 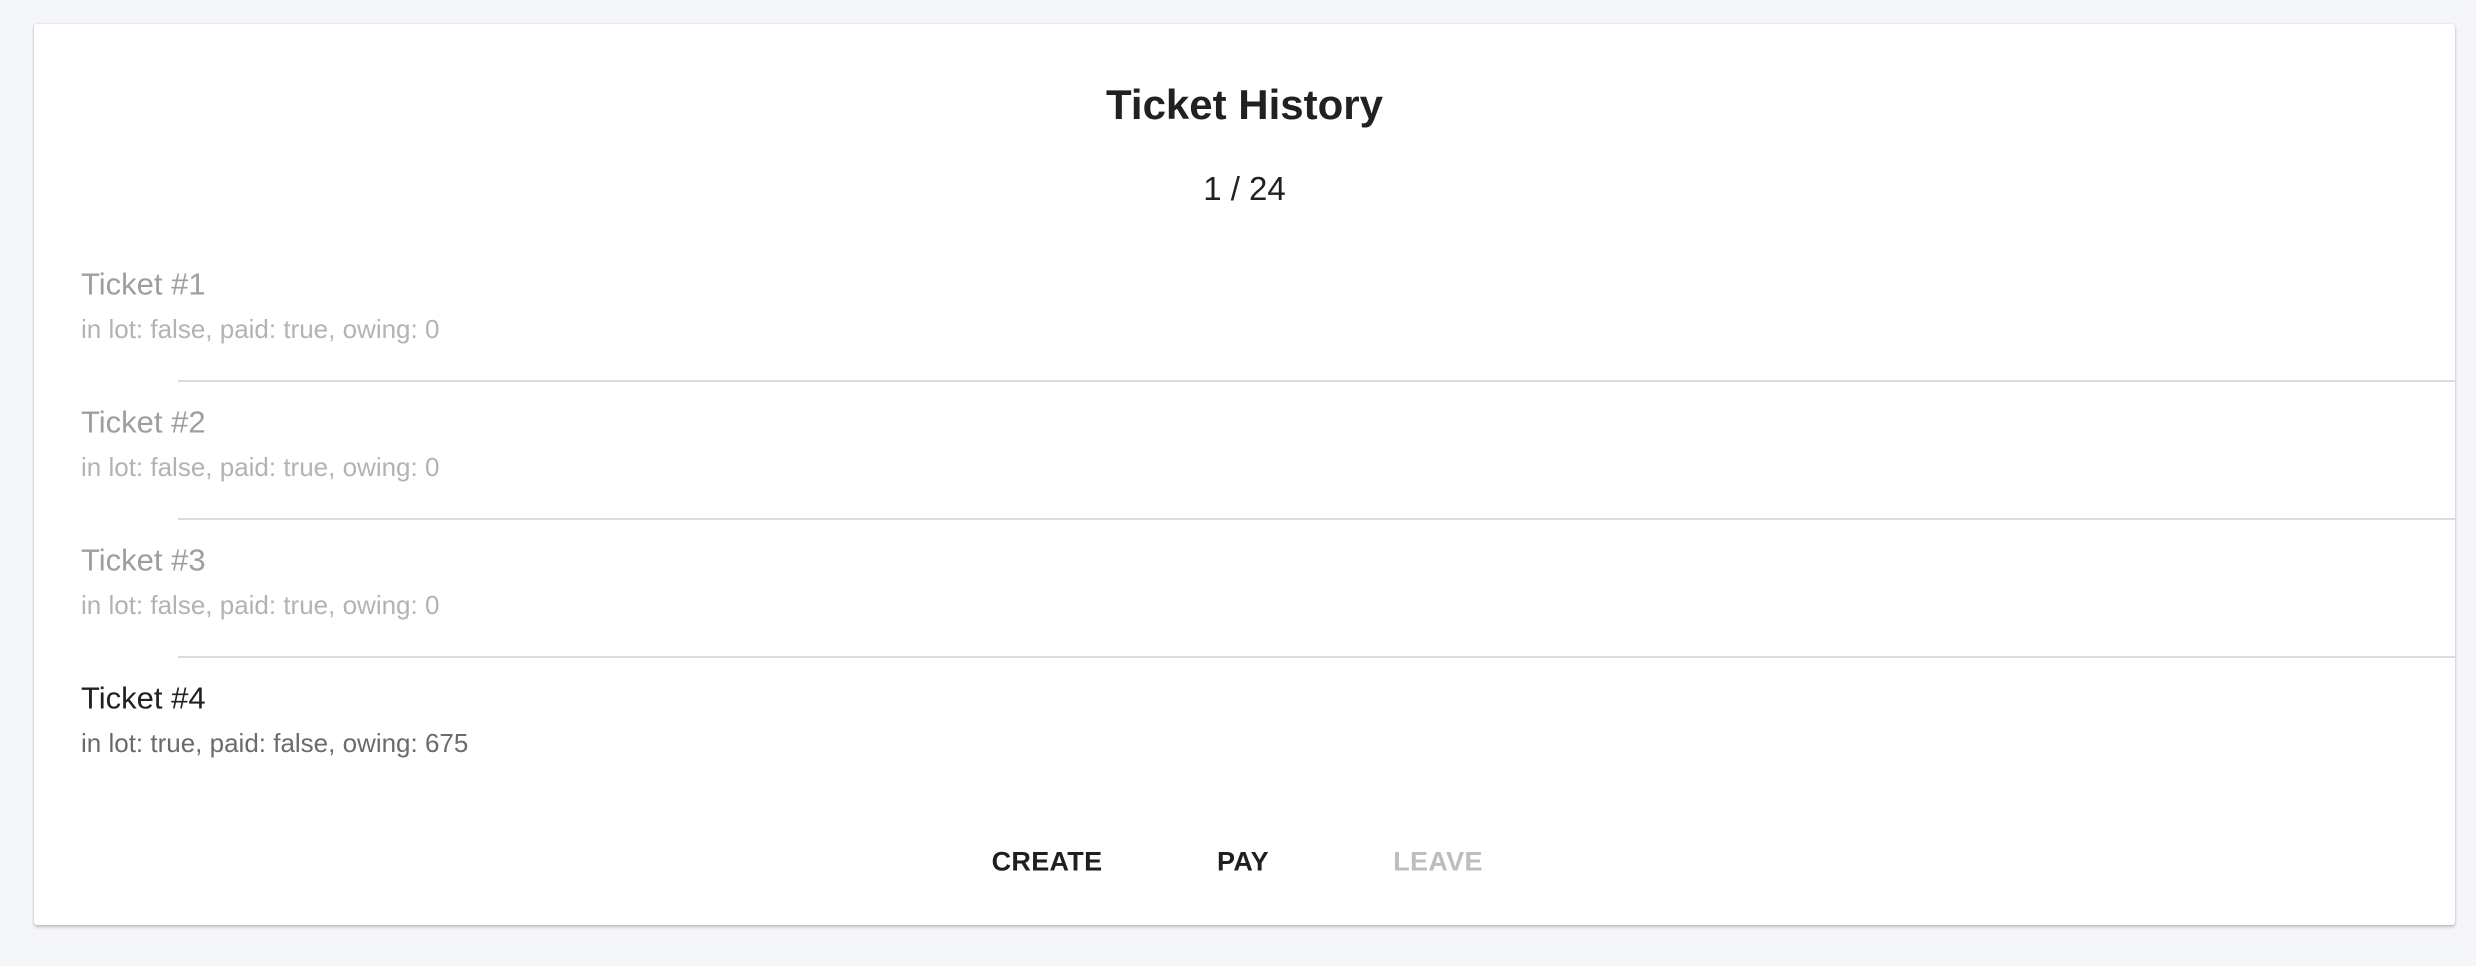 I want to click on ticket-title: Ticket #4, so click(x=143, y=698).